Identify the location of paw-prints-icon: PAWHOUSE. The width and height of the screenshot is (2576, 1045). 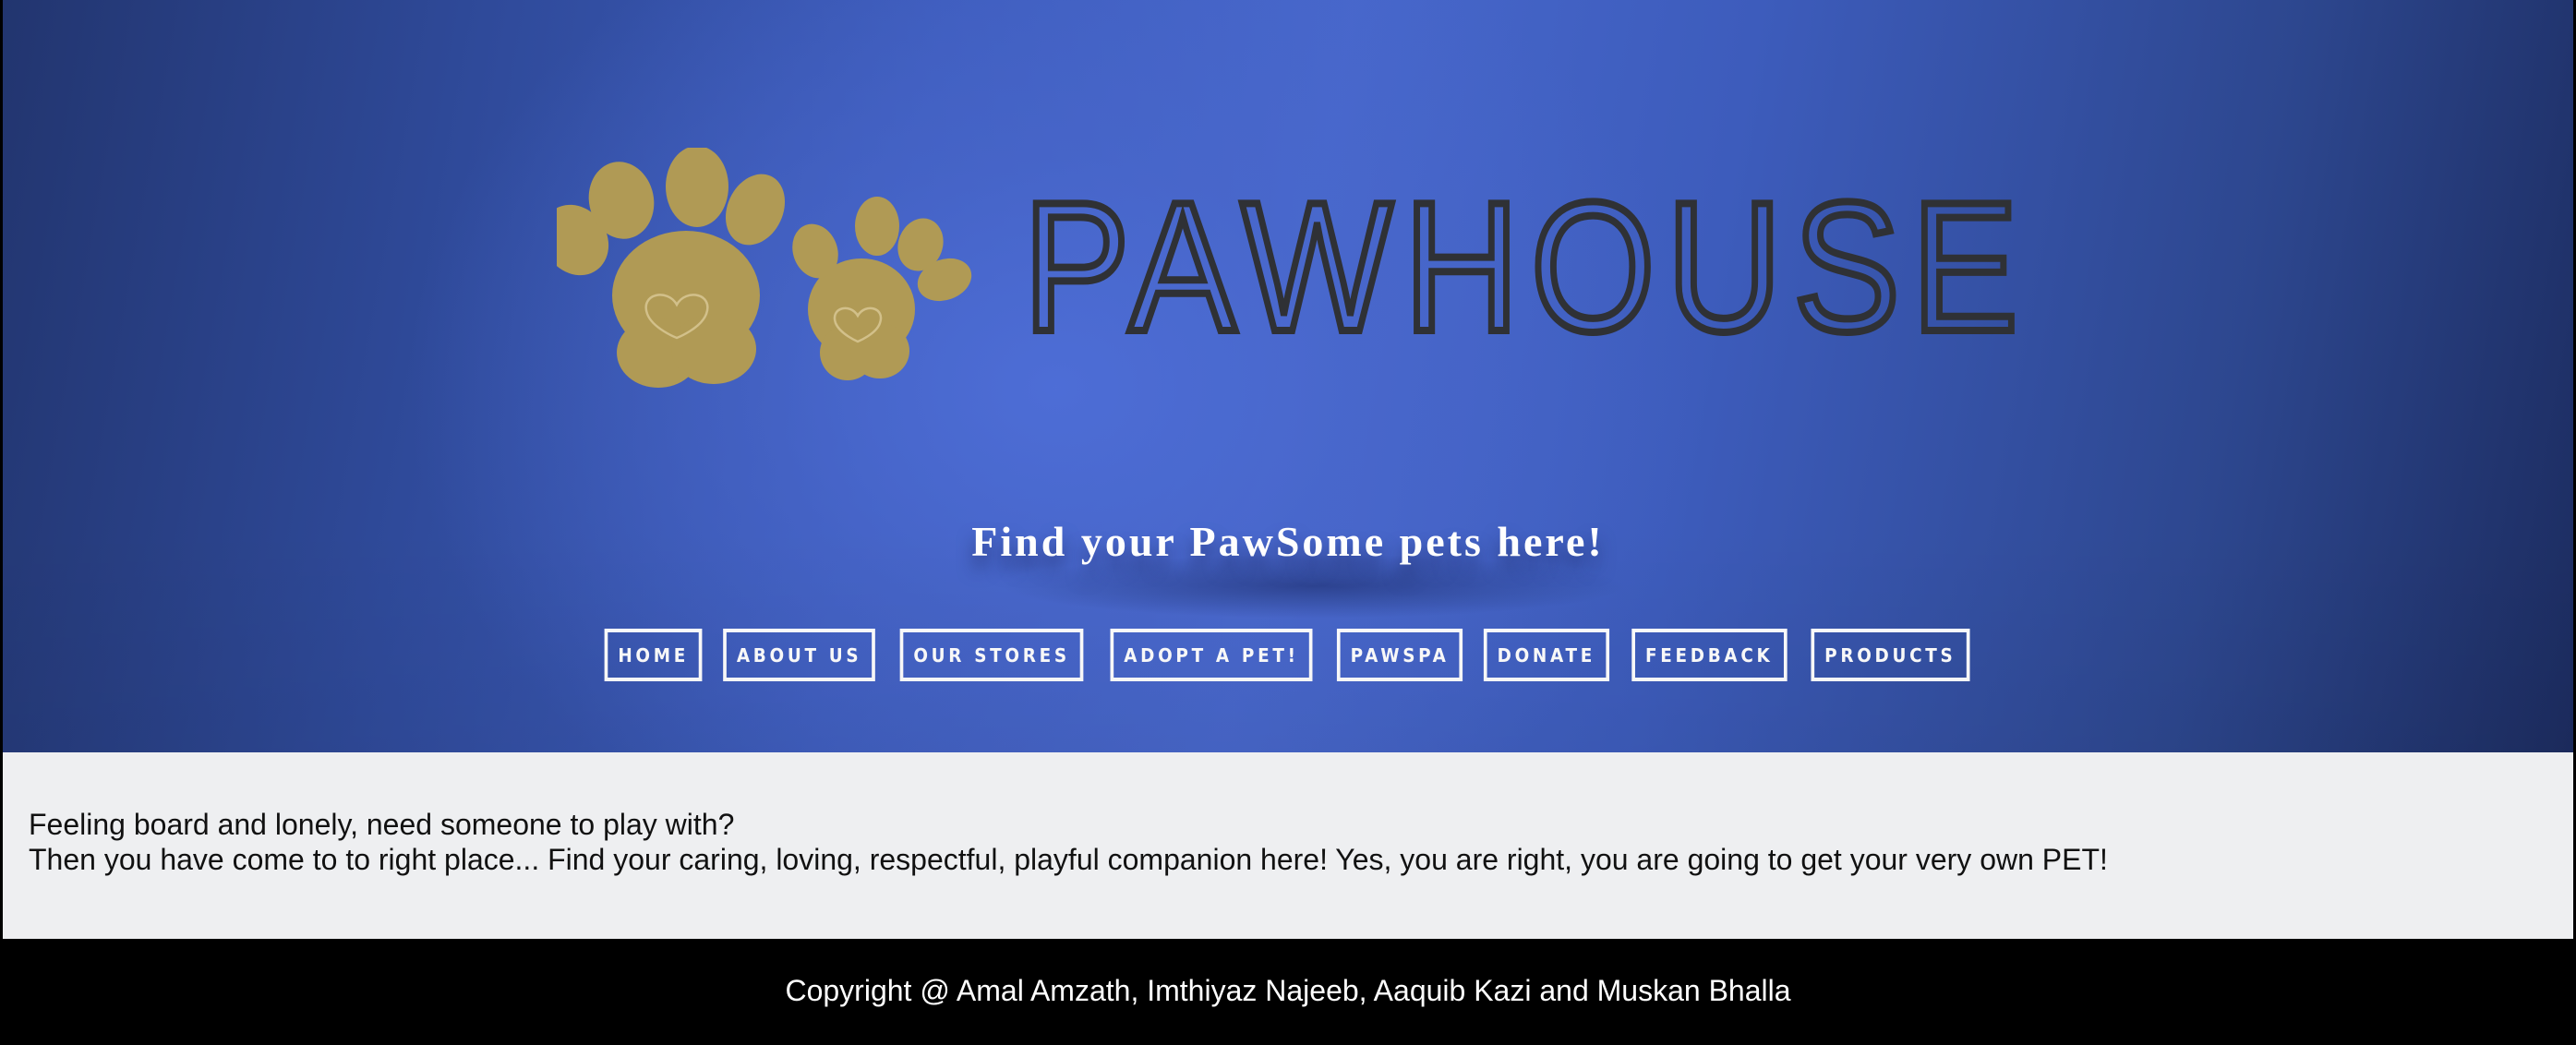
(1293, 268).